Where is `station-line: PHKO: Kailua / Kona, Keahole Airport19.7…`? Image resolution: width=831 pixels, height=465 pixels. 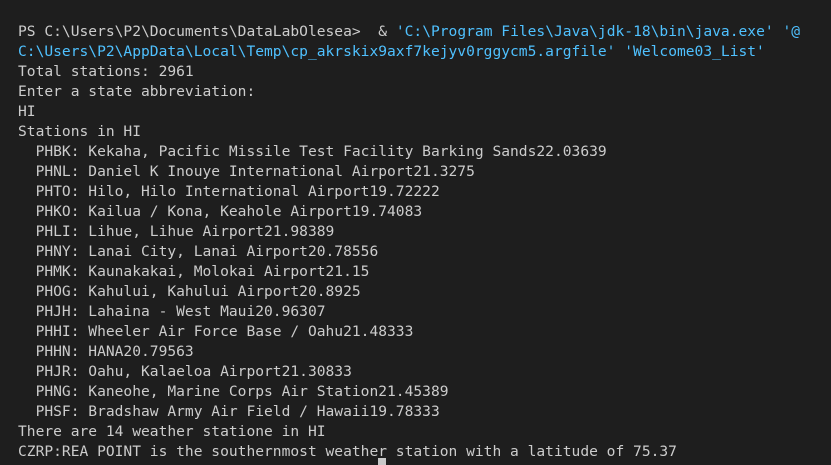 station-line: PHKO: Kailua / Kona, Keahole Airport19.7… is located at coordinates (220, 211).